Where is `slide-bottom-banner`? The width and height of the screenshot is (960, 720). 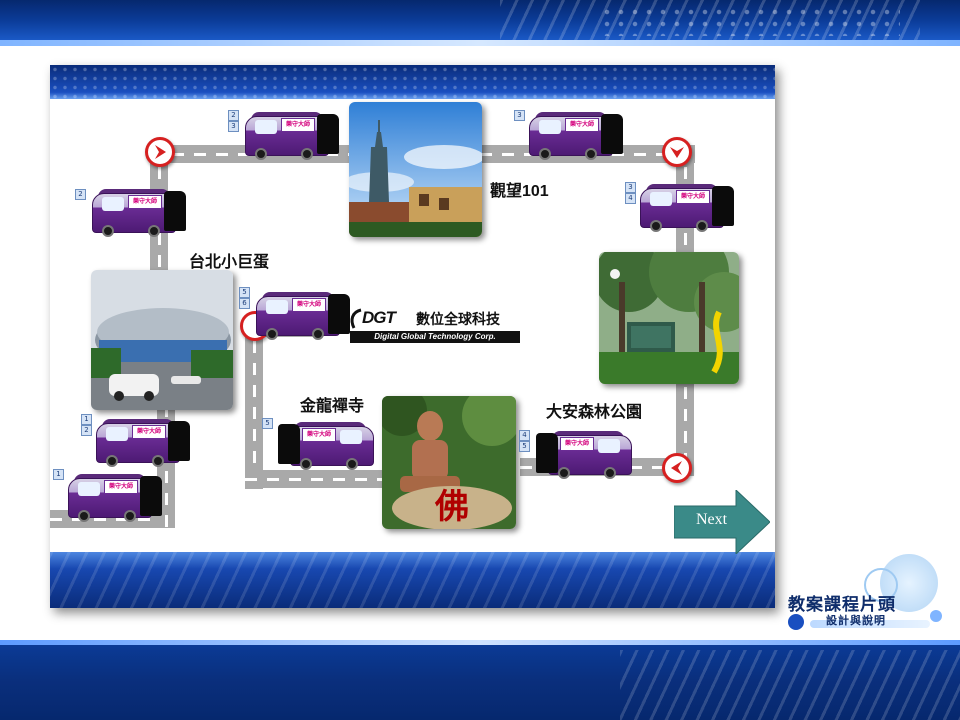
slide-bottom-banner is located at coordinates (412, 580).